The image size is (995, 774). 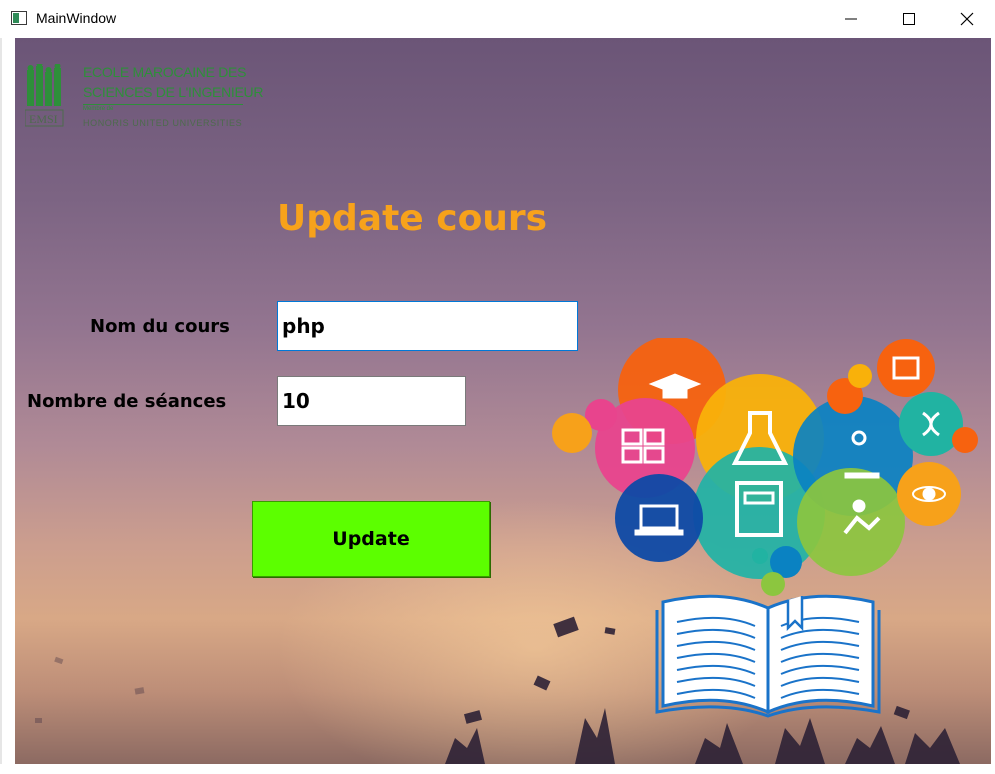 What do you see at coordinates (427, 326) in the screenshot?
I see `course-name-input` at bounding box center [427, 326].